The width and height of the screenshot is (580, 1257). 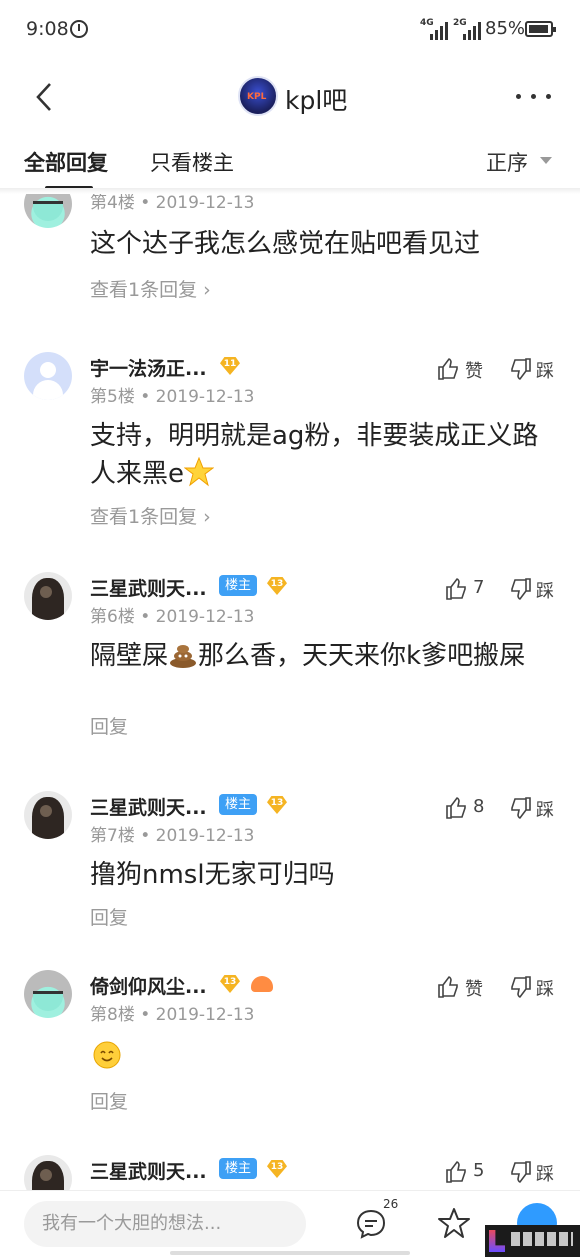 What do you see at coordinates (470, 589) in the screenshot?
I see `like-button: 7` at bounding box center [470, 589].